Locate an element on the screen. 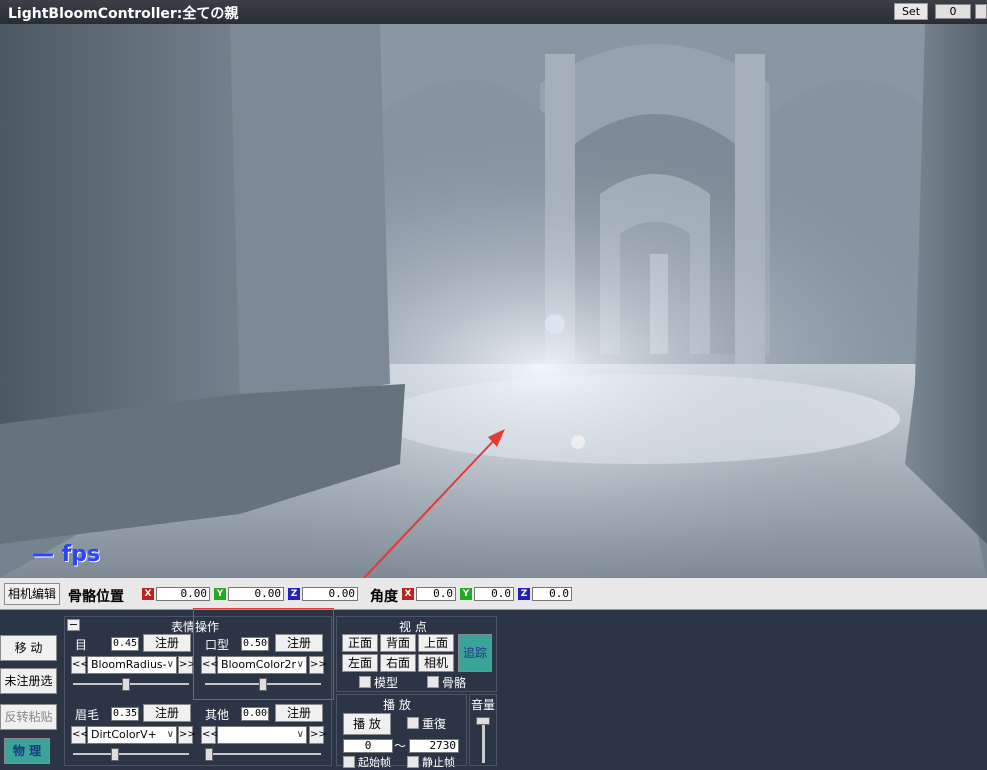 The height and width of the screenshot is (770, 987). brow-register-button: 注册 is located at coordinates (167, 713).